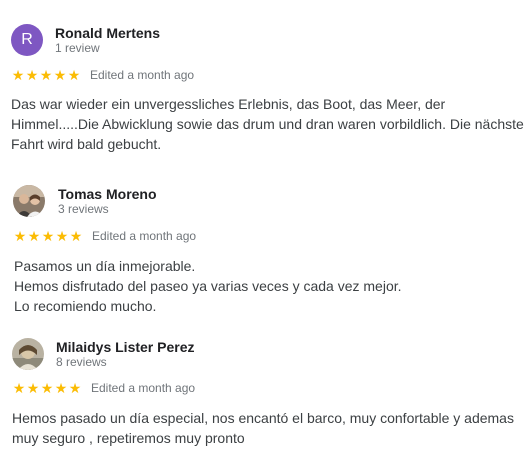 The height and width of the screenshot is (465, 530). I want to click on reviewer-name: Ronald Mertens, so click(107, 33).